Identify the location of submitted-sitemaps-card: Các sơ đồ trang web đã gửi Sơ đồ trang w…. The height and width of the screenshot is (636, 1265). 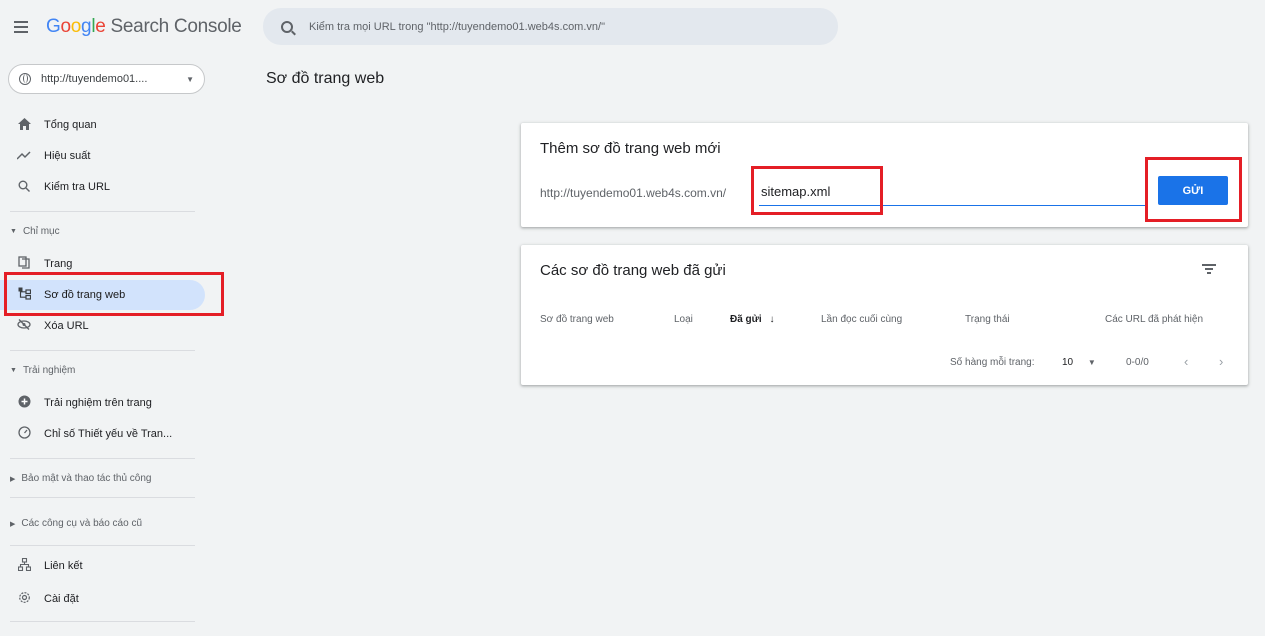
(884, 315).